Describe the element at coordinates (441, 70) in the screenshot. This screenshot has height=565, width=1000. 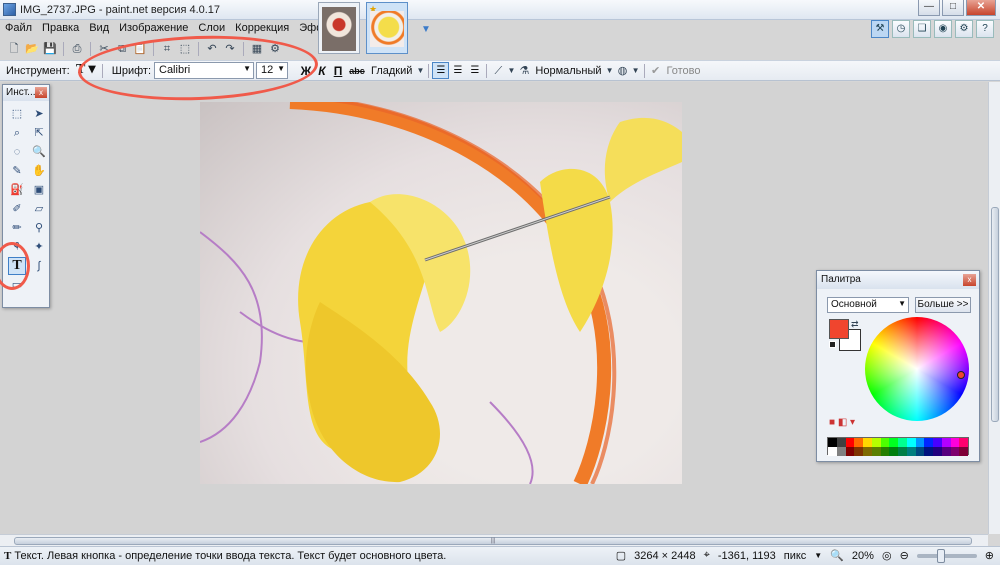
I see `align-left-button: ☰` at that location.